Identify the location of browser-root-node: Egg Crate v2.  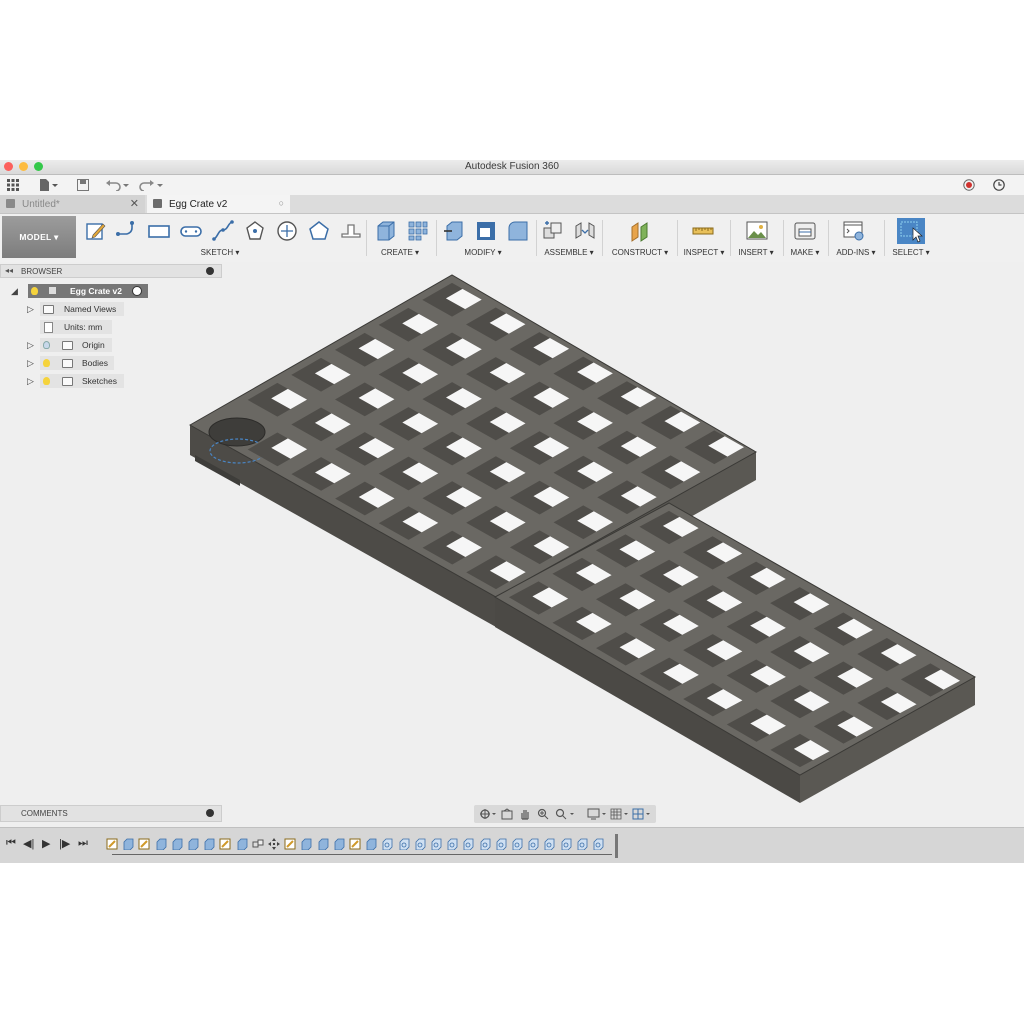
(88, 291).